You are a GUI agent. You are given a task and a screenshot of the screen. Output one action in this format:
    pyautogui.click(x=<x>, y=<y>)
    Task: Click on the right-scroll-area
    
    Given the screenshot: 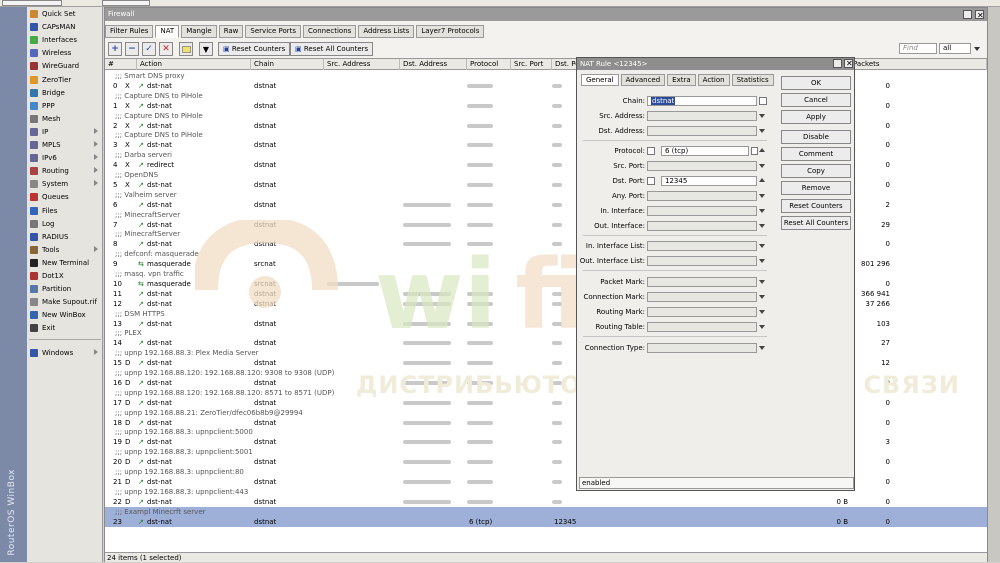 What is the action you would take?
    pyautogui.click(x=994, y=284)
    